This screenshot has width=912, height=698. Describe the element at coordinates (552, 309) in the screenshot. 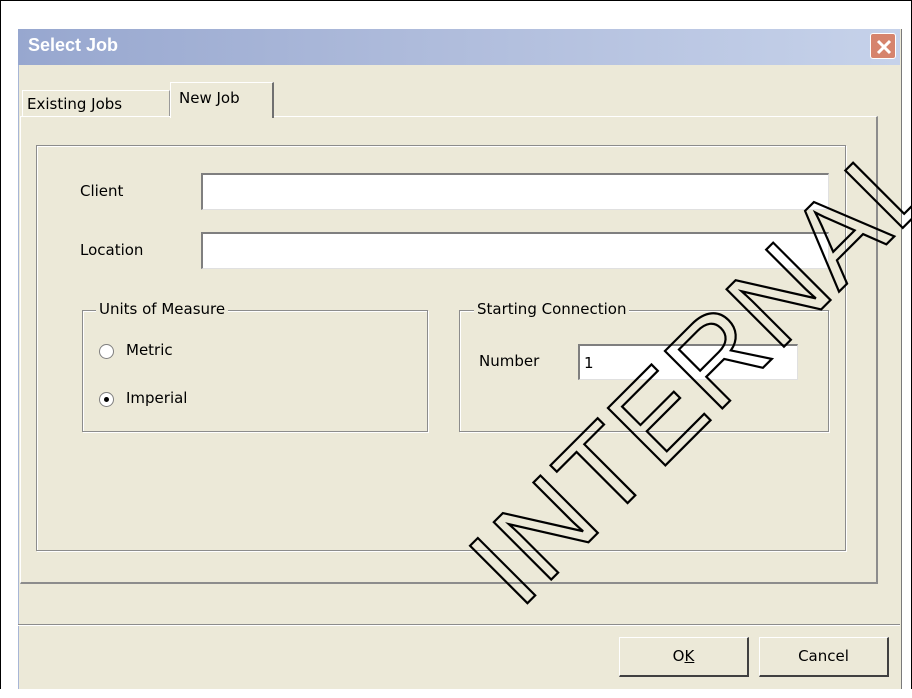

I see `starting-connection-label: Starting Connection` at that location.